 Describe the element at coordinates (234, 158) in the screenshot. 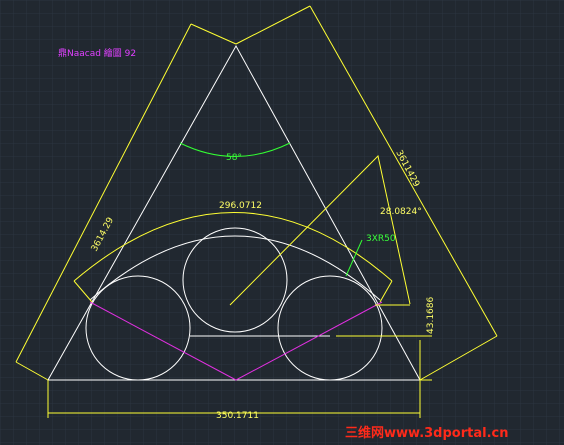

I see `apex-angle-dimension: 58°` at that location.